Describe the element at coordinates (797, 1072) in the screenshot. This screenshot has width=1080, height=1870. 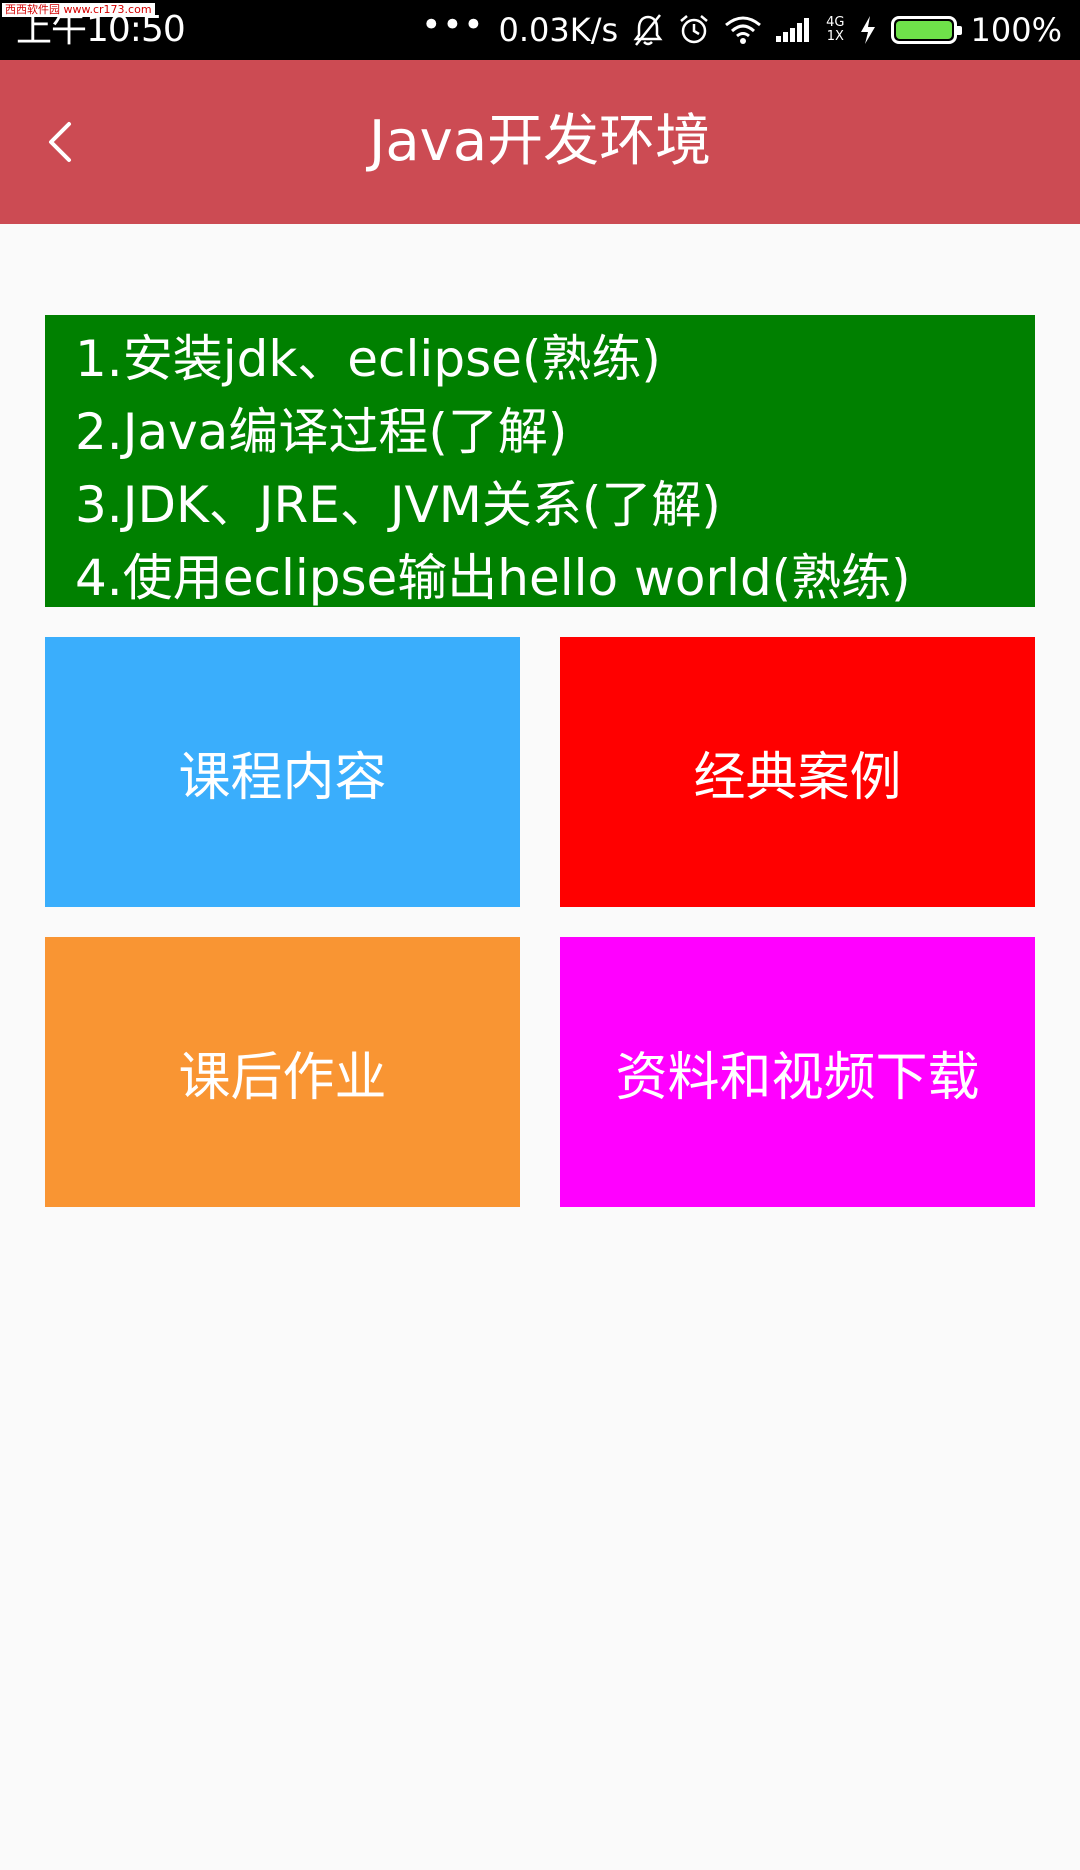
I see `materials-video-download-button: 资料和视频下载` at that location.